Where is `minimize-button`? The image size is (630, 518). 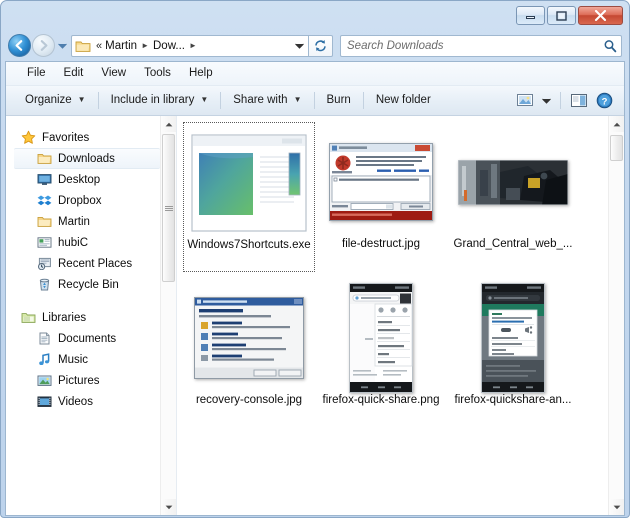 minimize-button is located at coordinates (530, 15).